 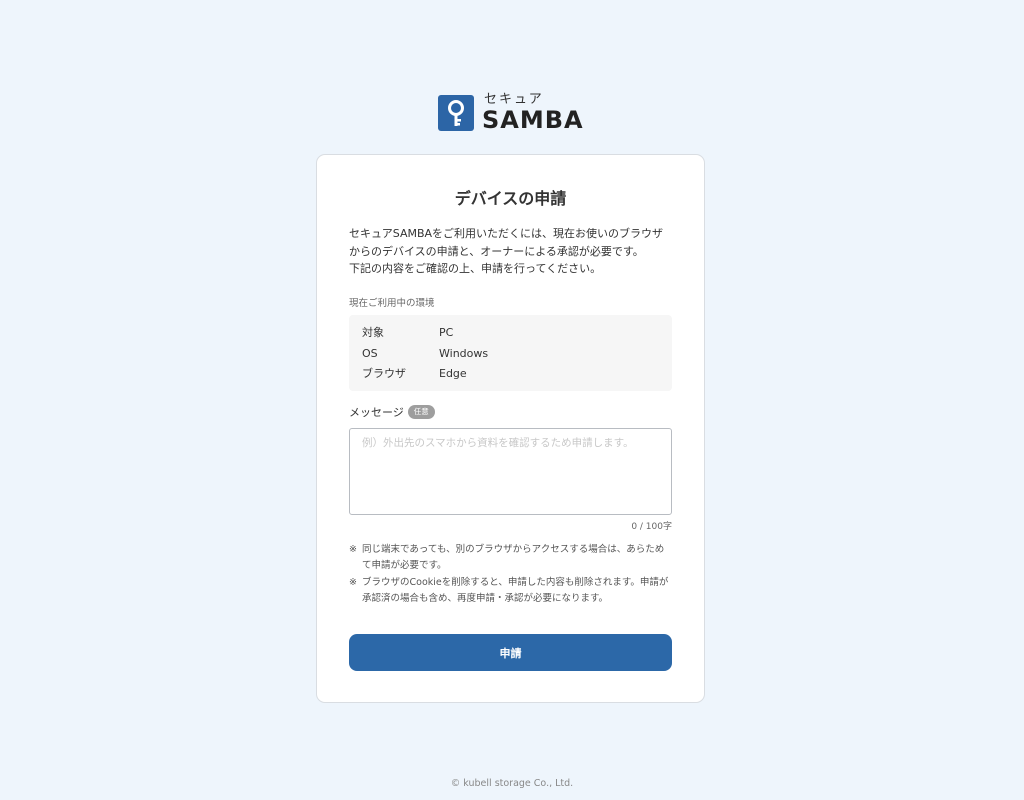 I want to click on character-counter: 0 / 100字, so click(x=651, y=527).